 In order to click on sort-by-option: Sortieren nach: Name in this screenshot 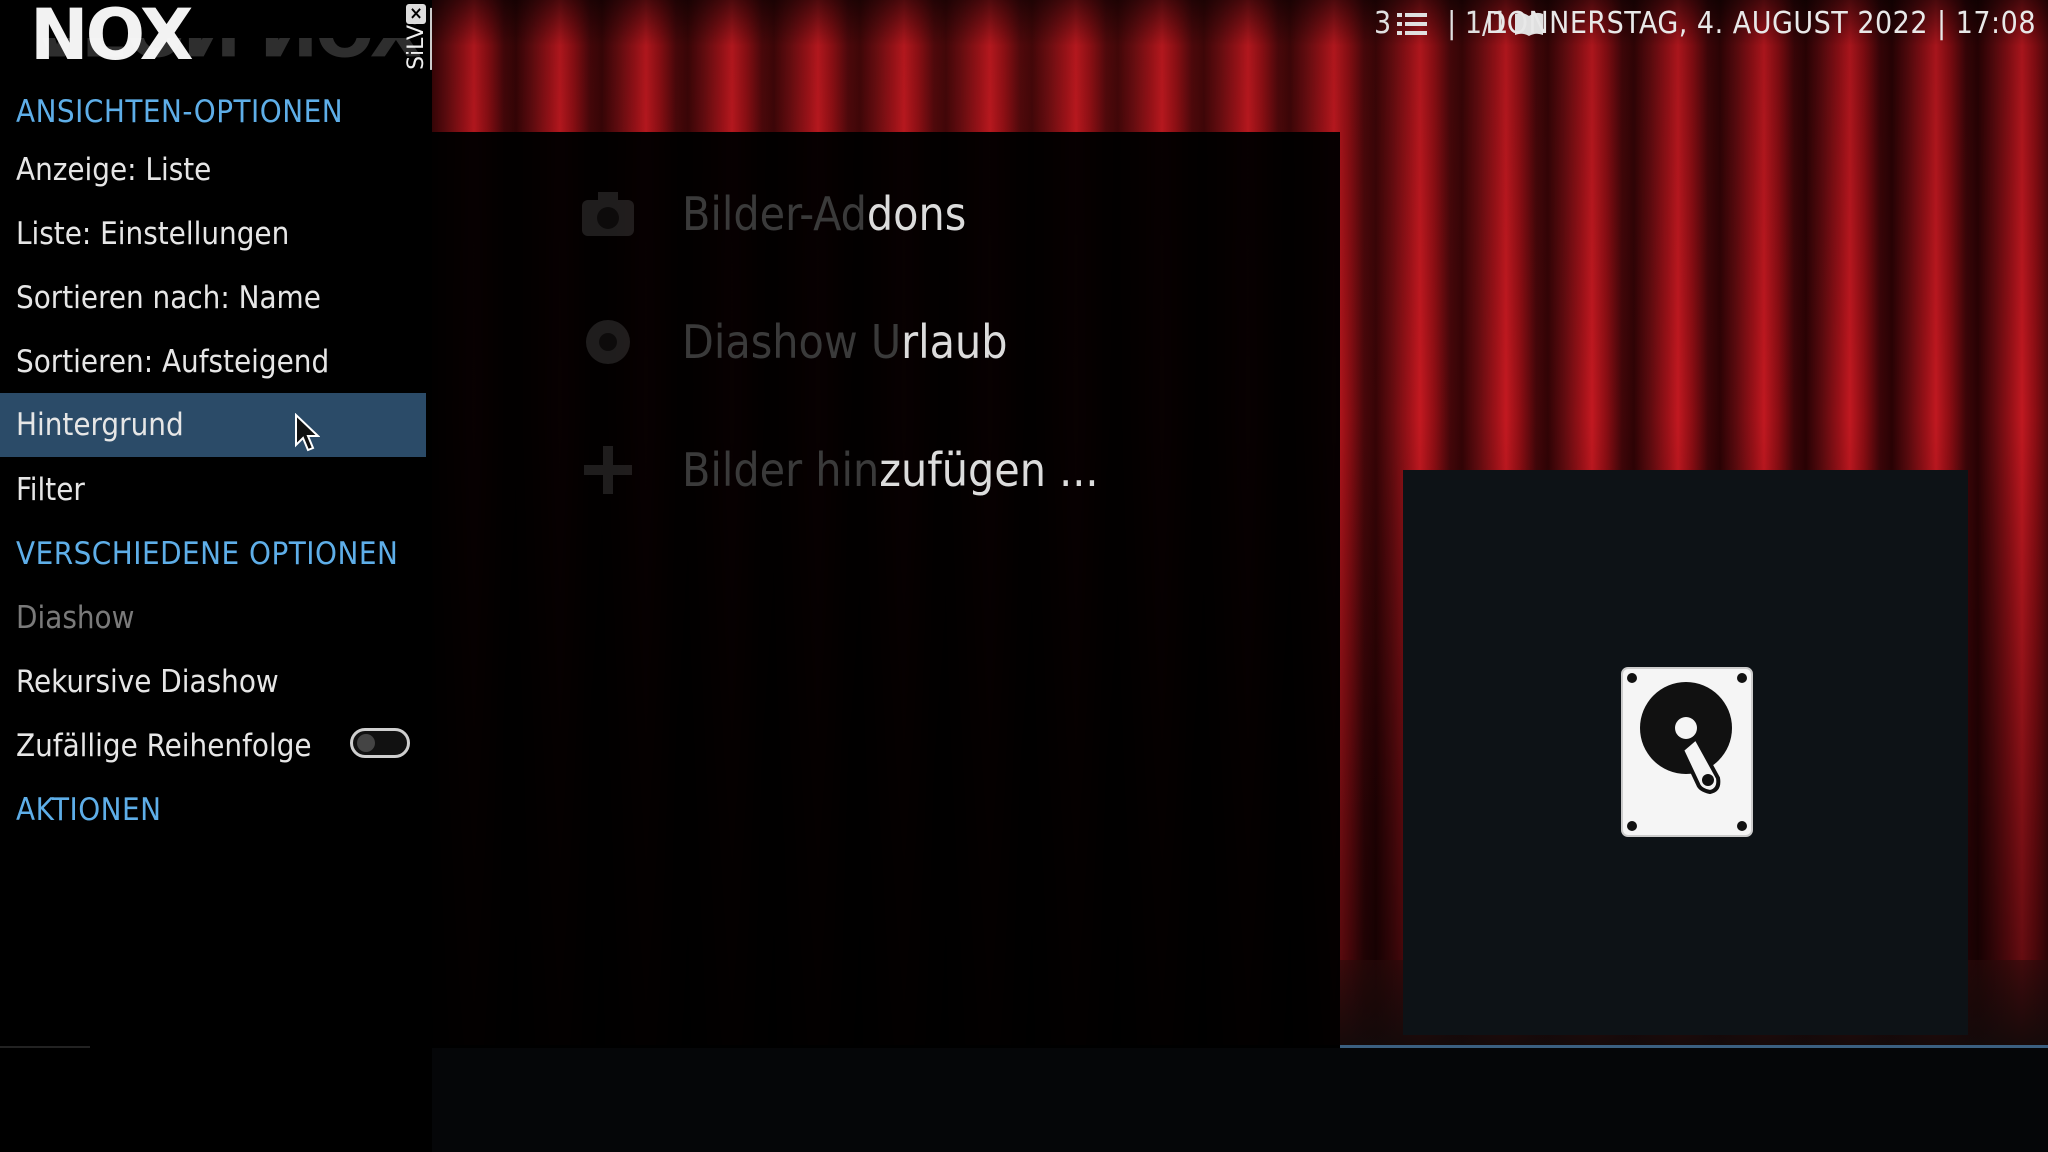, I will do `click(213, 298)`.